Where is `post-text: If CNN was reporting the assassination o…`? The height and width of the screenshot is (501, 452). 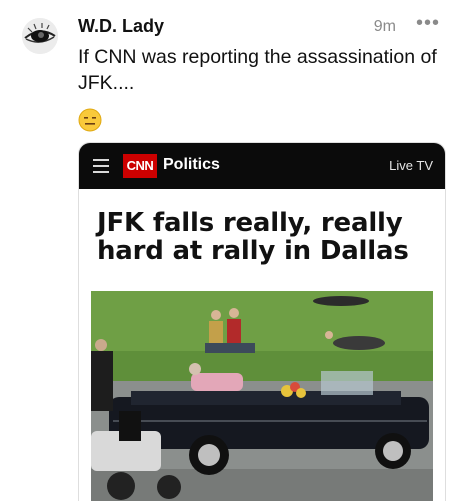 post-text: If CNN was reporting the assassination o… is located at coordinates (257, 70).